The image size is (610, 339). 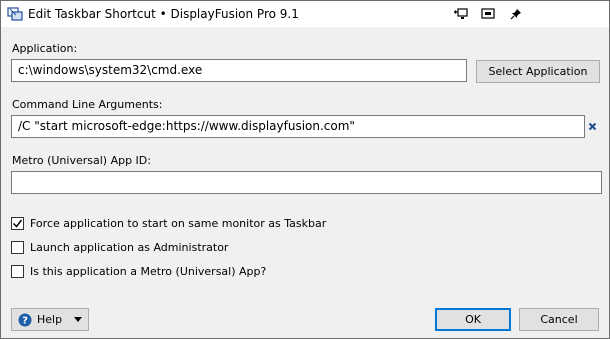 What do you see at coordinates (559, 319) in the screenshot?
I see `cancel-button: Cancel` at bounding box center [559, 319].